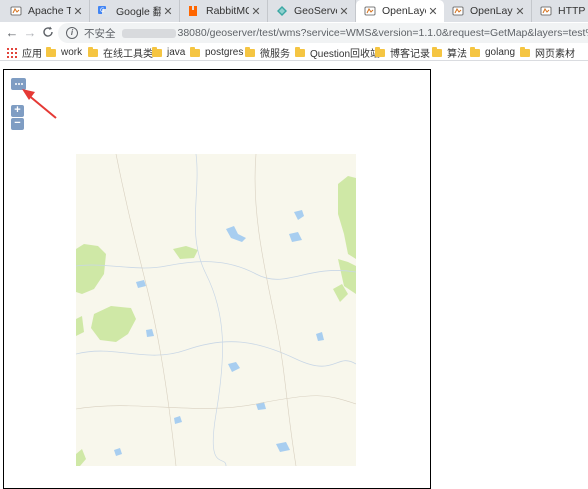 This screenshot has width=588, height=489. Describe the element at coordinates (24, 52) in the screenshot. I see `bookmark-apps: 应用` at that location.